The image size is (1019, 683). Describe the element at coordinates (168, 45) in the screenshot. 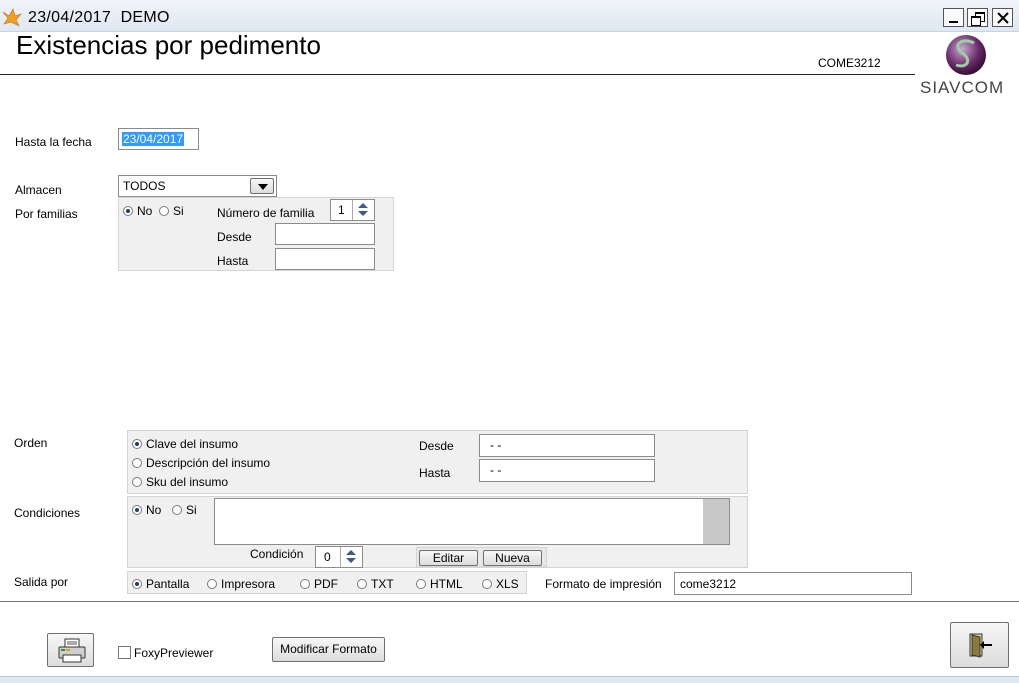

I see `page-title: Existencias por pedimento` at that location.